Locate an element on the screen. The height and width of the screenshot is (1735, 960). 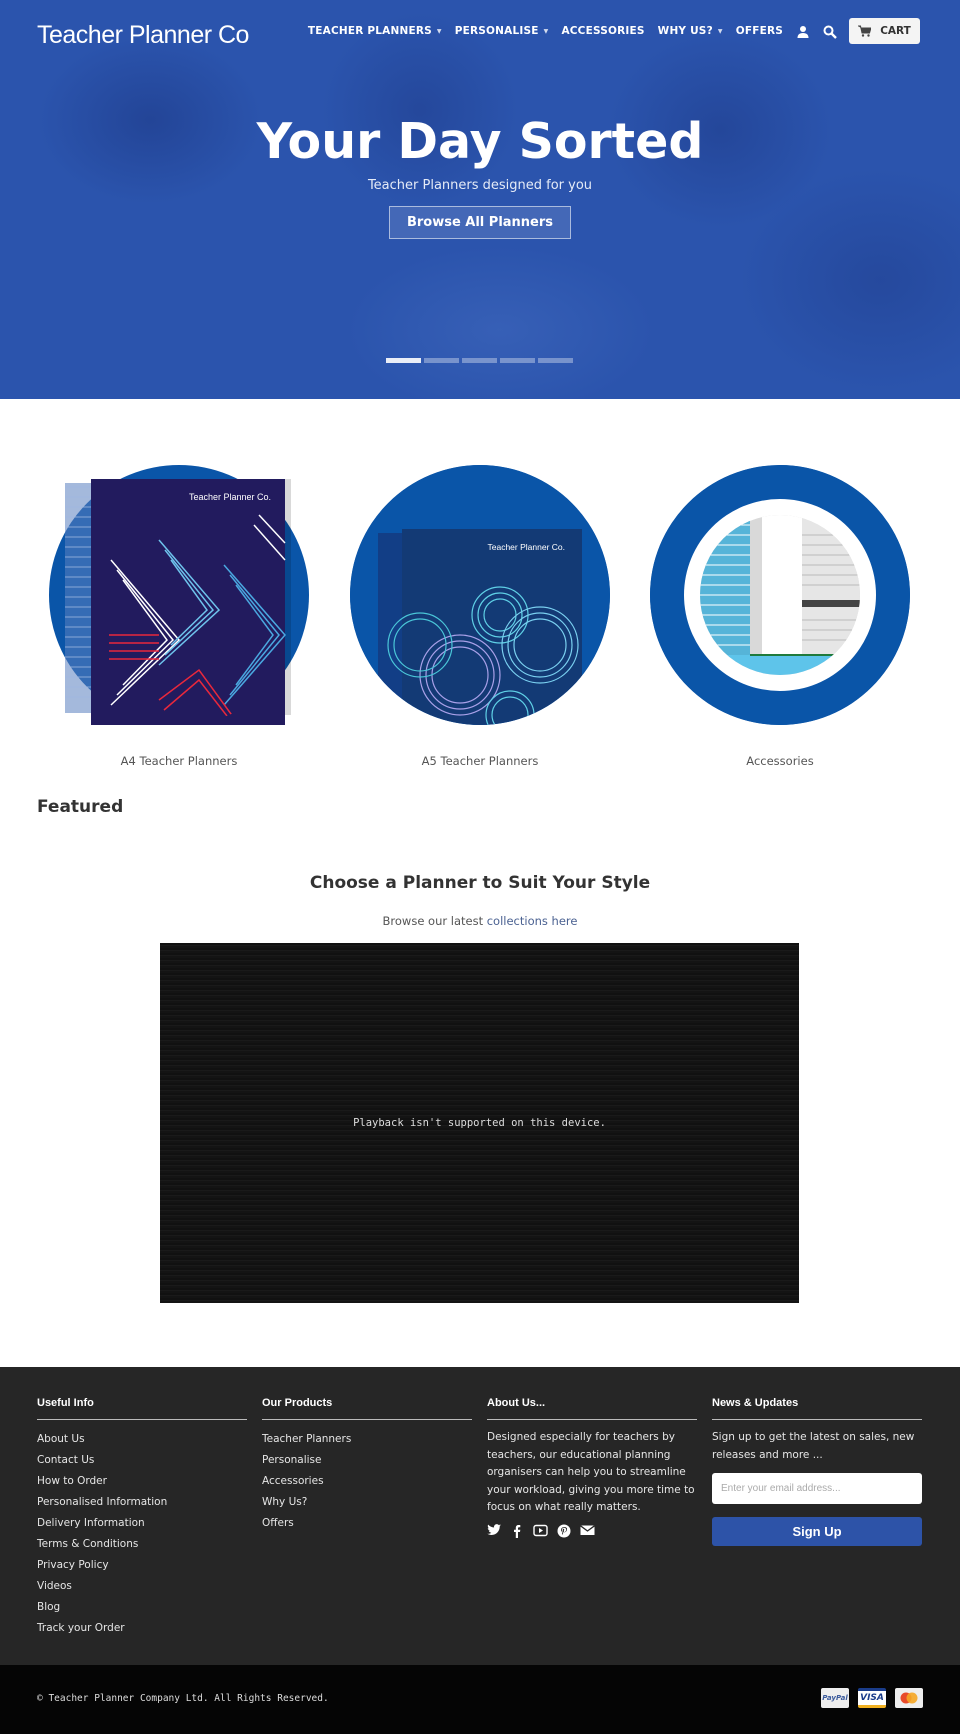
footer-link-terms: Terms & Conditions is located at coordinates (142, 1544).